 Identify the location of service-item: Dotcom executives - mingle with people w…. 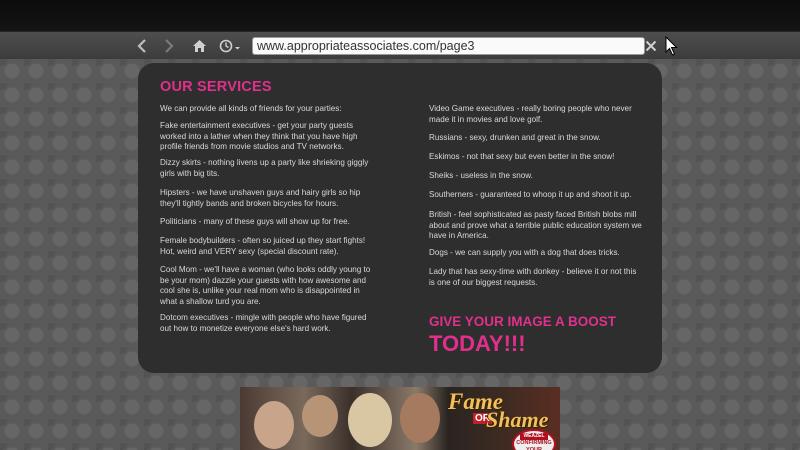
(263, 323).